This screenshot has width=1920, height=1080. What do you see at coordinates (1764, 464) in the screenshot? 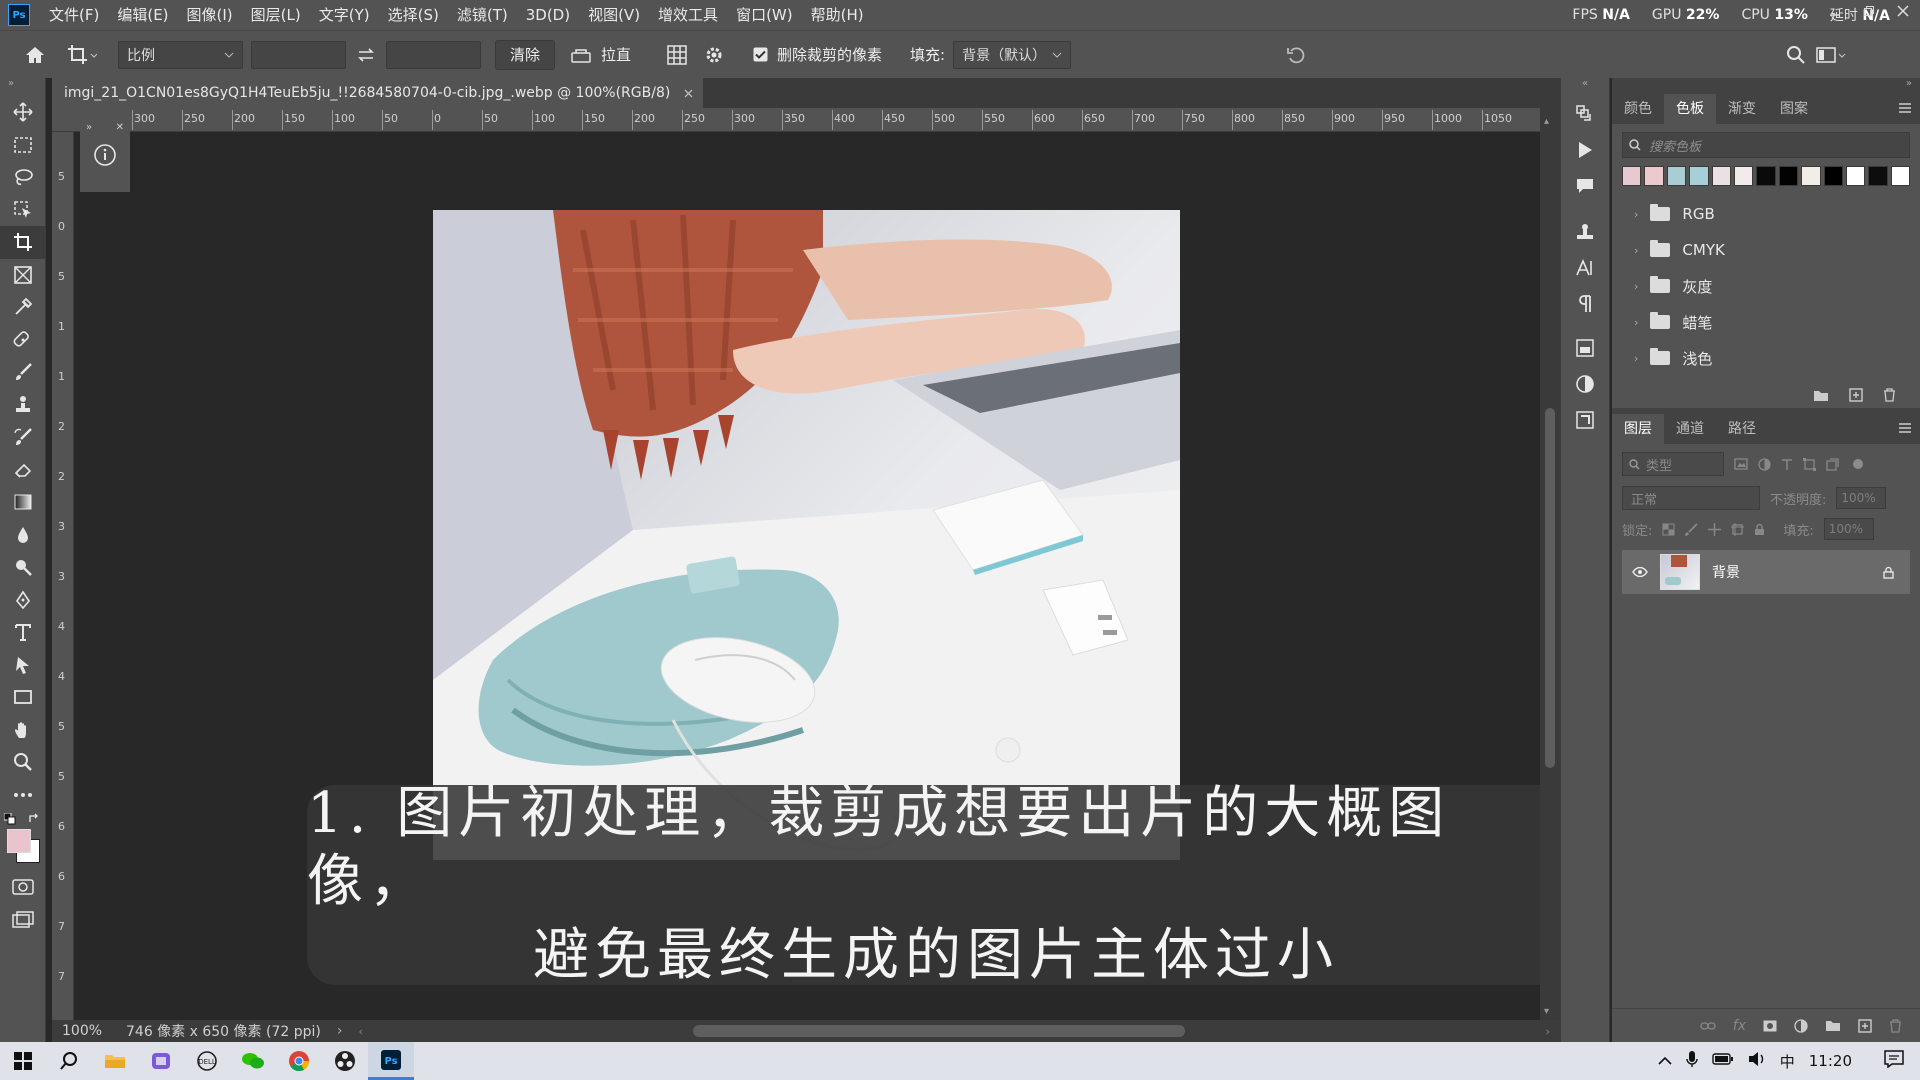
I see `filter-adjustment-icon` at bounding box center [1764, 464].